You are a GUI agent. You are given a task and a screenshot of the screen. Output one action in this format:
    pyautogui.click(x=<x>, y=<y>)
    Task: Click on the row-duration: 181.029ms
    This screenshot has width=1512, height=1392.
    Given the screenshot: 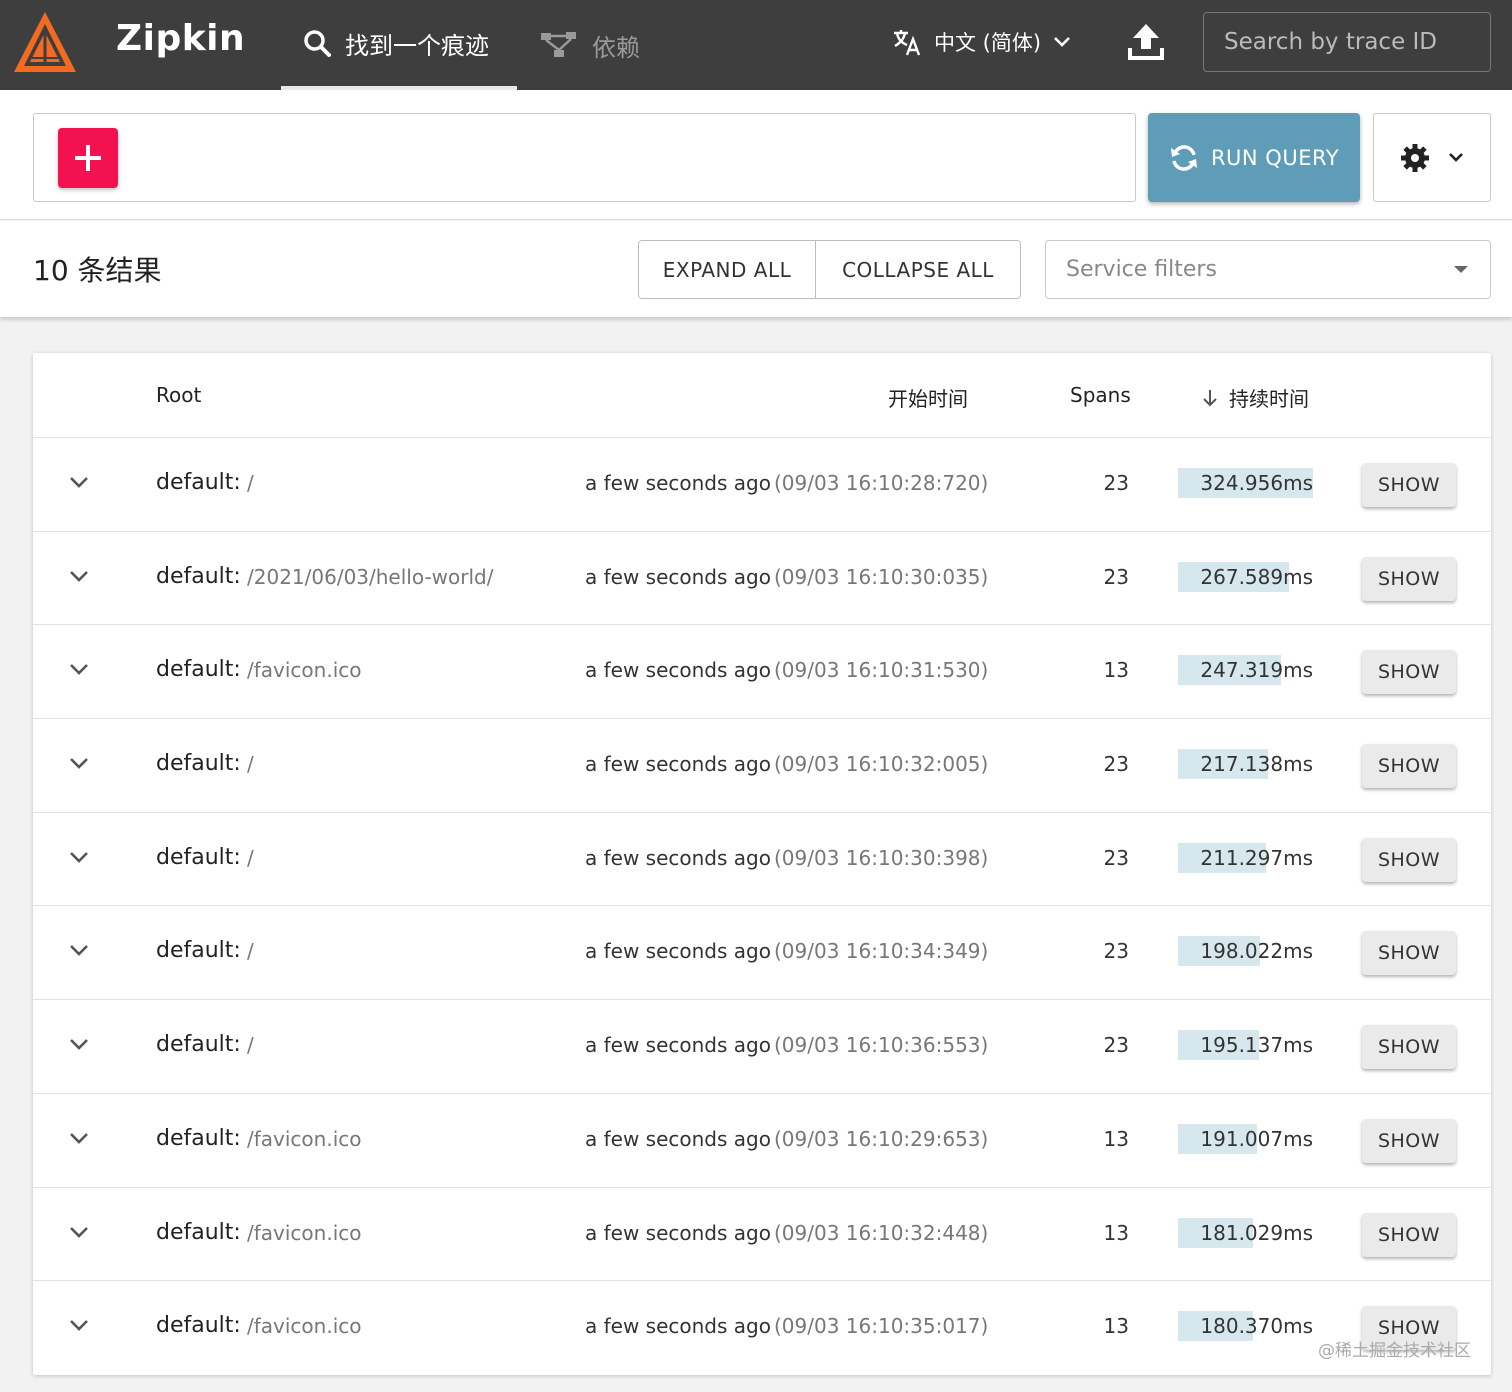 What is the action you would take?
    pyautogui.click(x=1245, y=1232)
    